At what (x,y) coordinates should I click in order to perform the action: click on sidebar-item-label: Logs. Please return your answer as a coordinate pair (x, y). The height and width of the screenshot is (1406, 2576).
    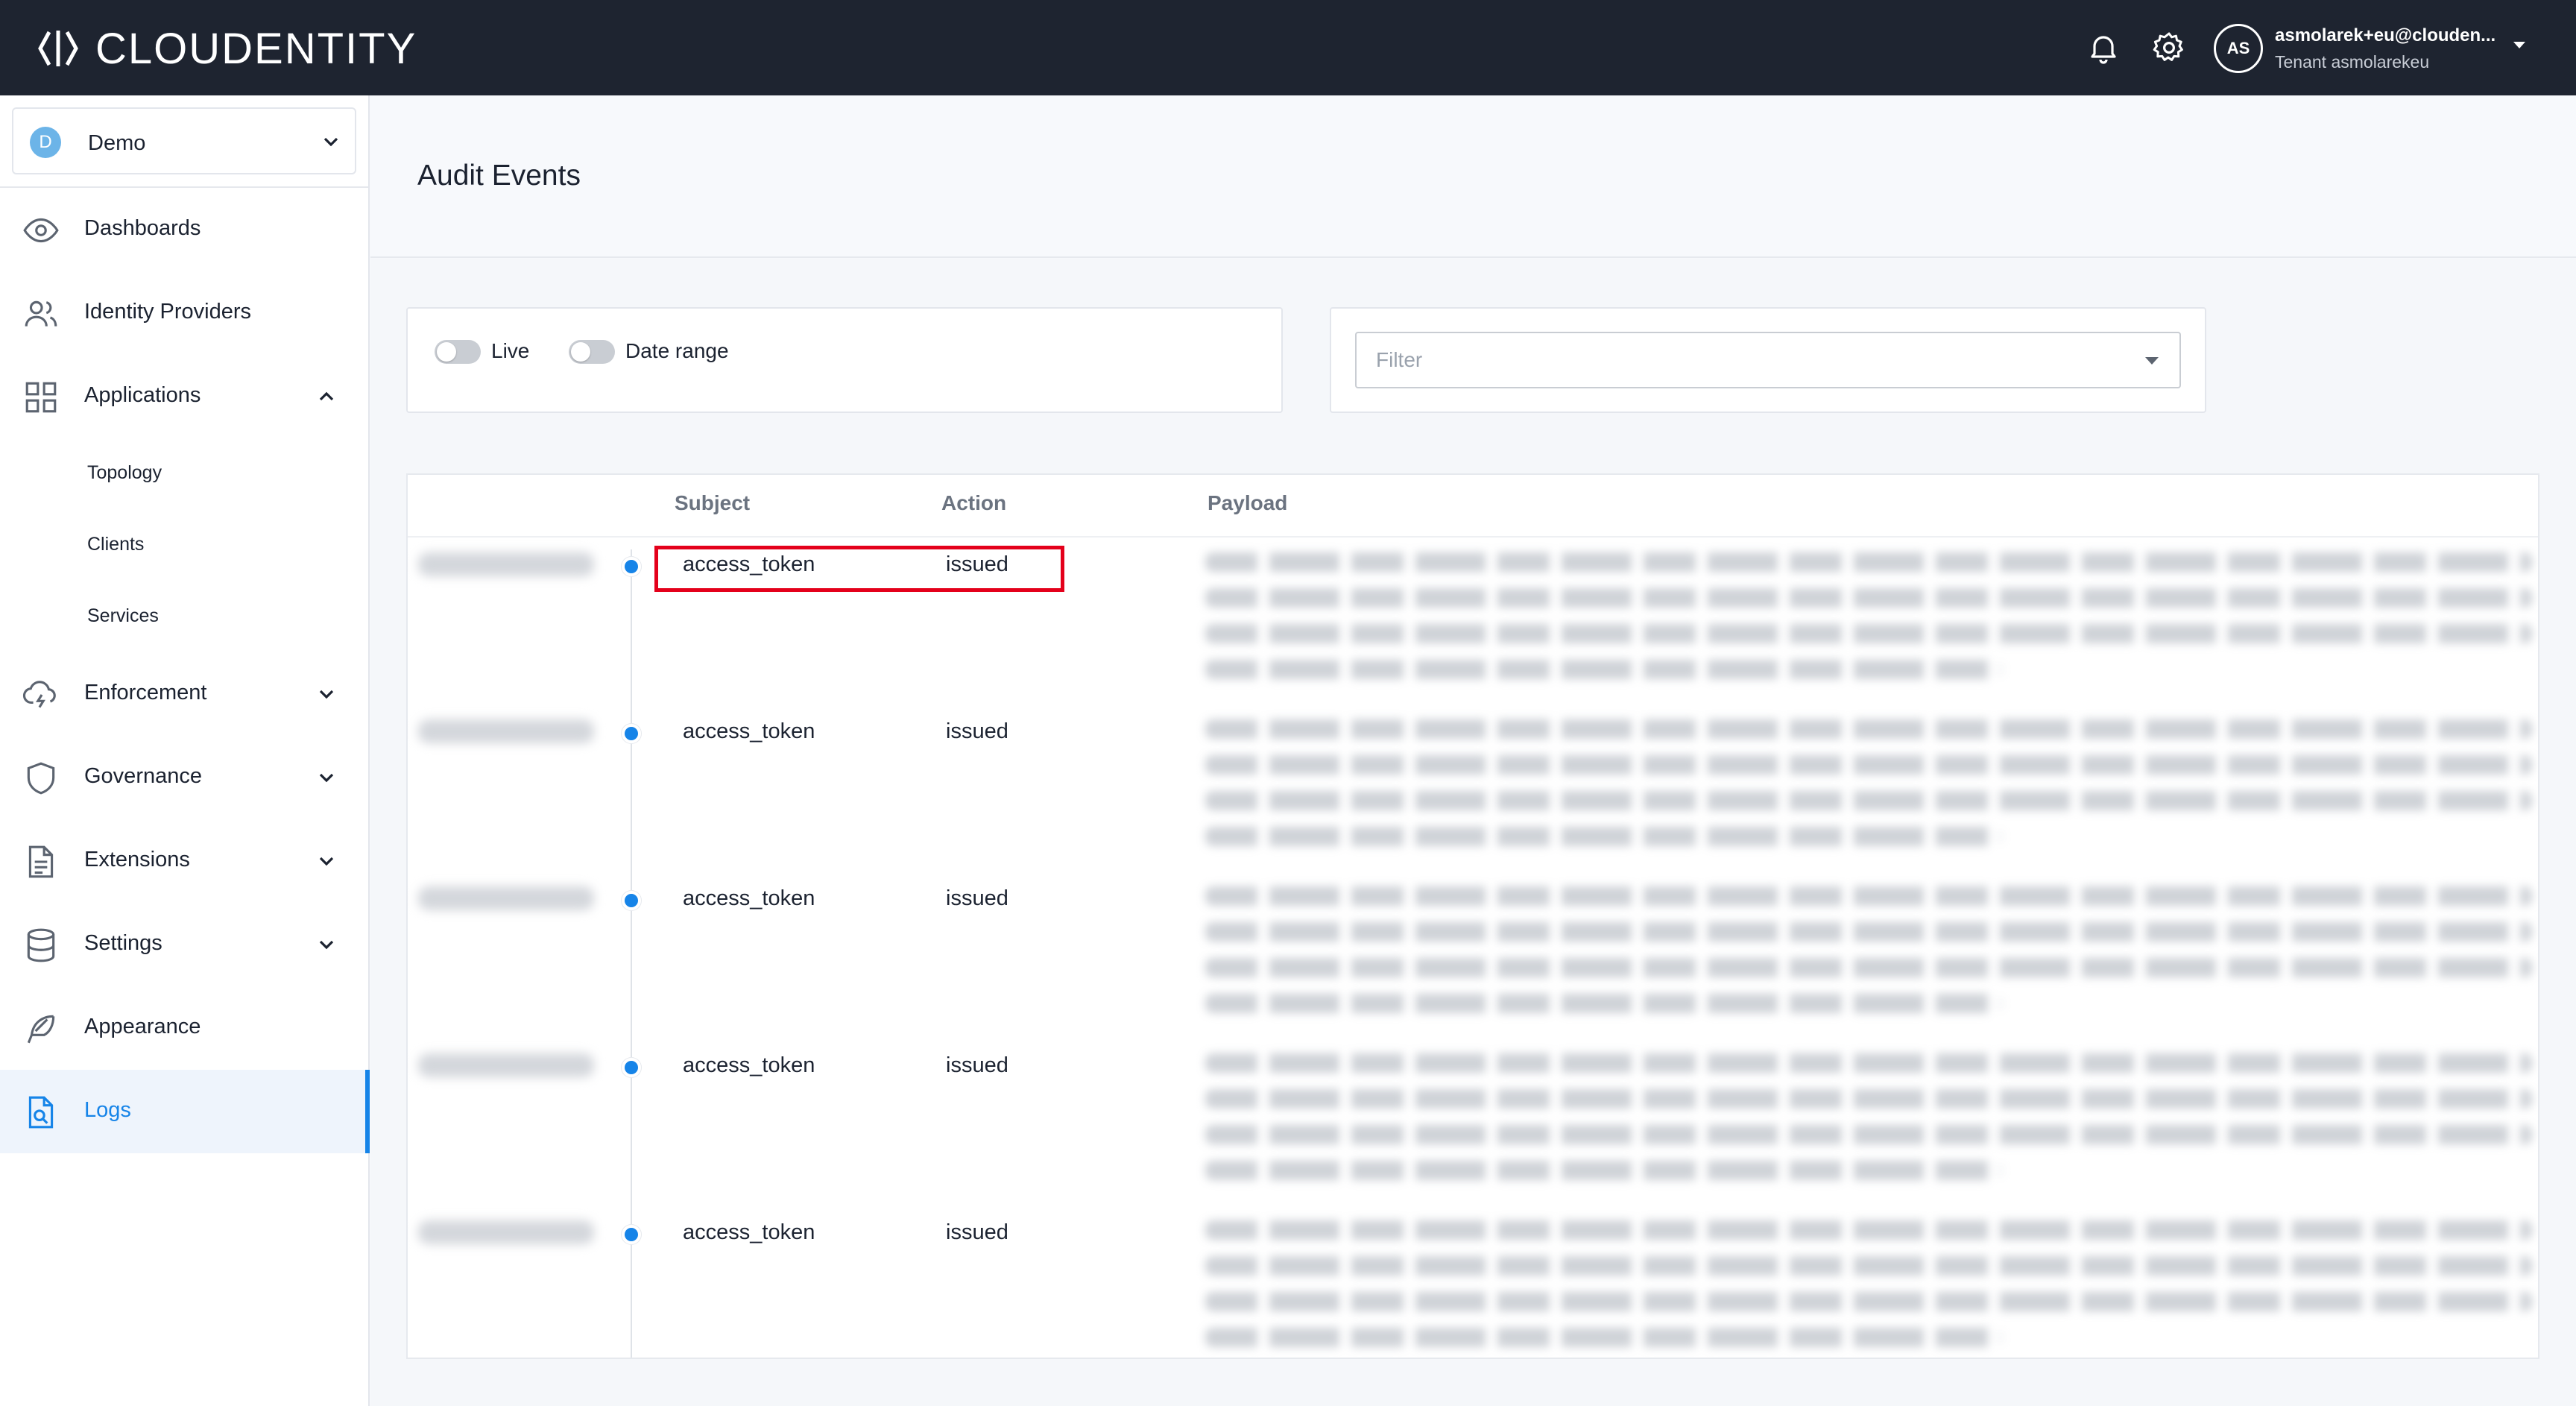
    Looking at the image, I should click on (107, 1110).